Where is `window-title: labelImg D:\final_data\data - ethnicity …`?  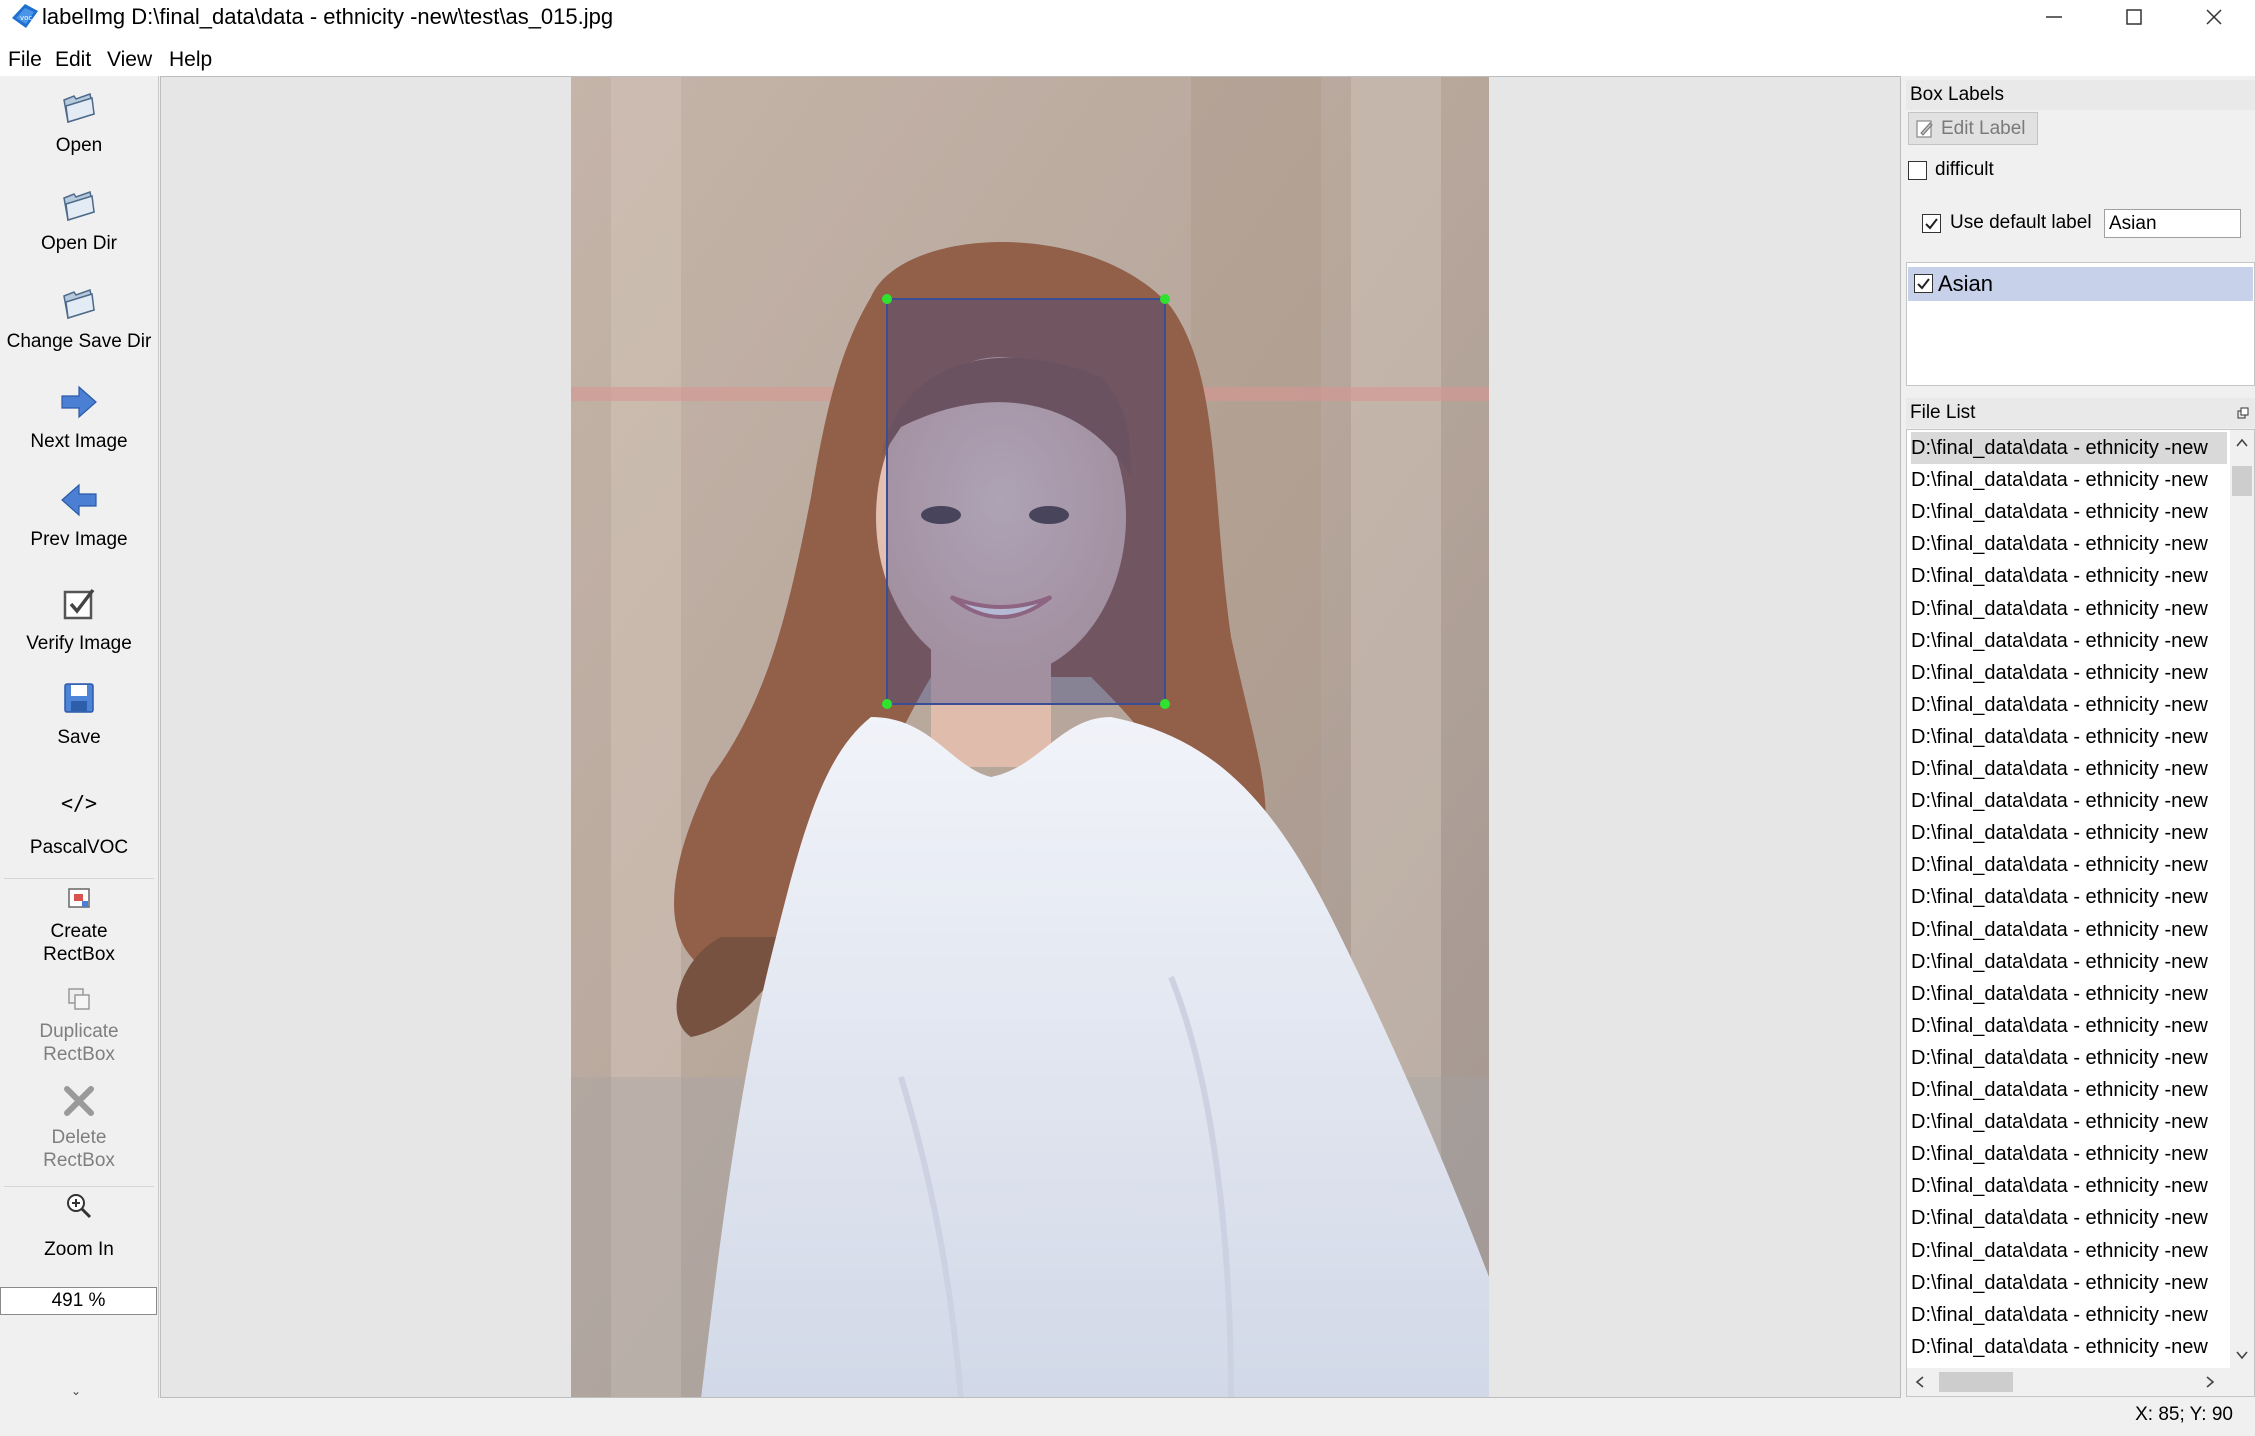 window-title: labelImg D:\final_data\data - ethnicity … is located at coordinates (328, 16).